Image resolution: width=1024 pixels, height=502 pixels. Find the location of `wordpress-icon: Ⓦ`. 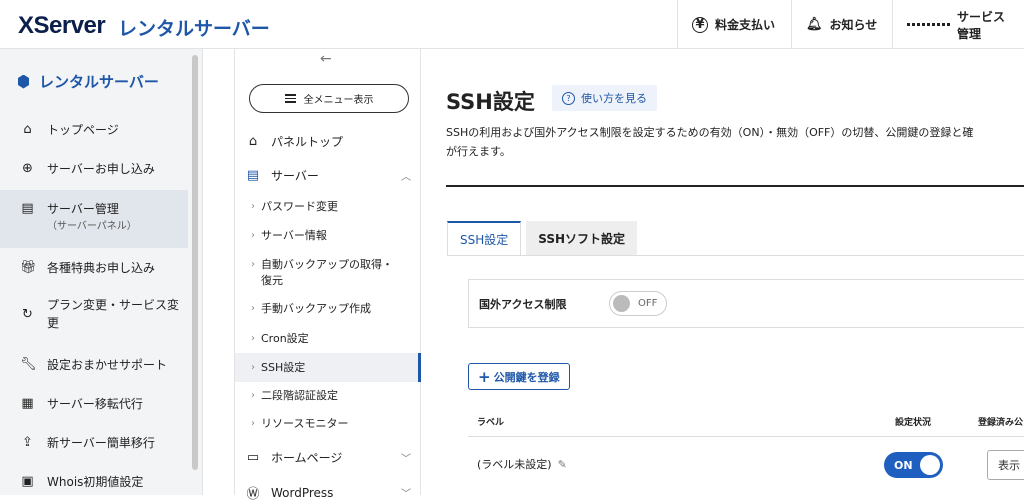

wordpress-icon: Ⓦ is located at coordinates (253, 494).